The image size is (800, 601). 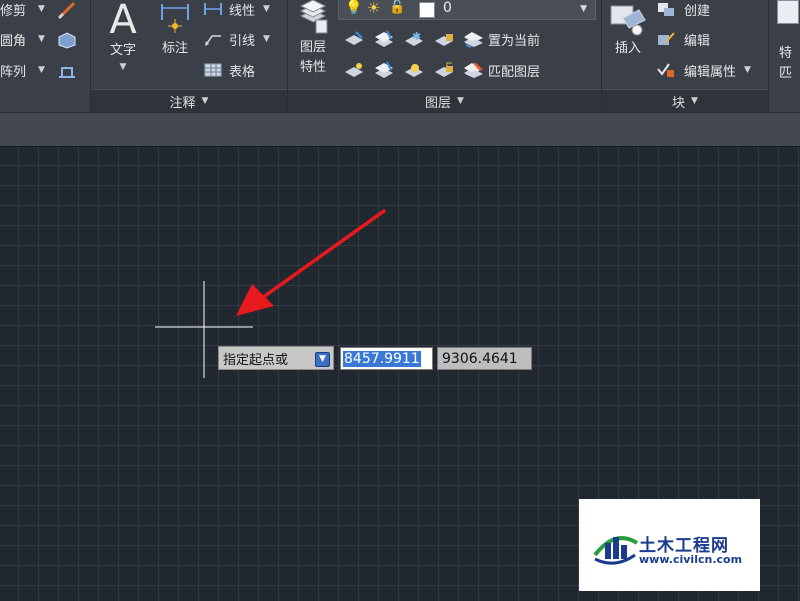 I want to click on watermark-logo: 土木工程网 www.civilcn.com, so click(x=669, y=545).